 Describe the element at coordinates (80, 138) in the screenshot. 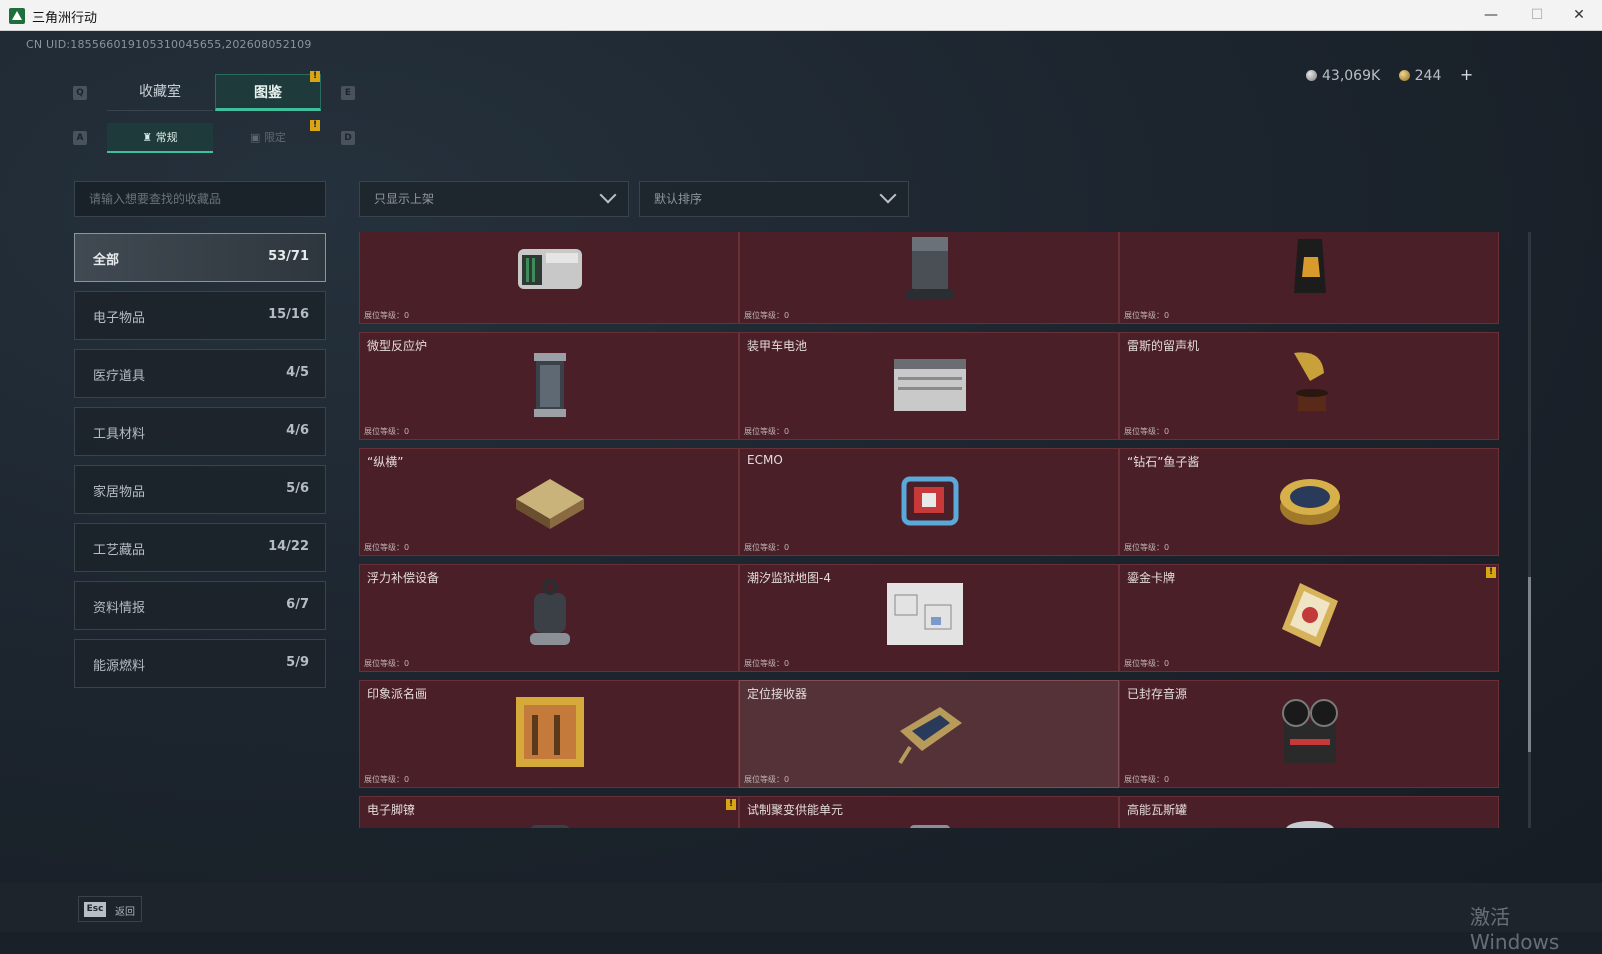

I see `key-hint-a: A` at that location.